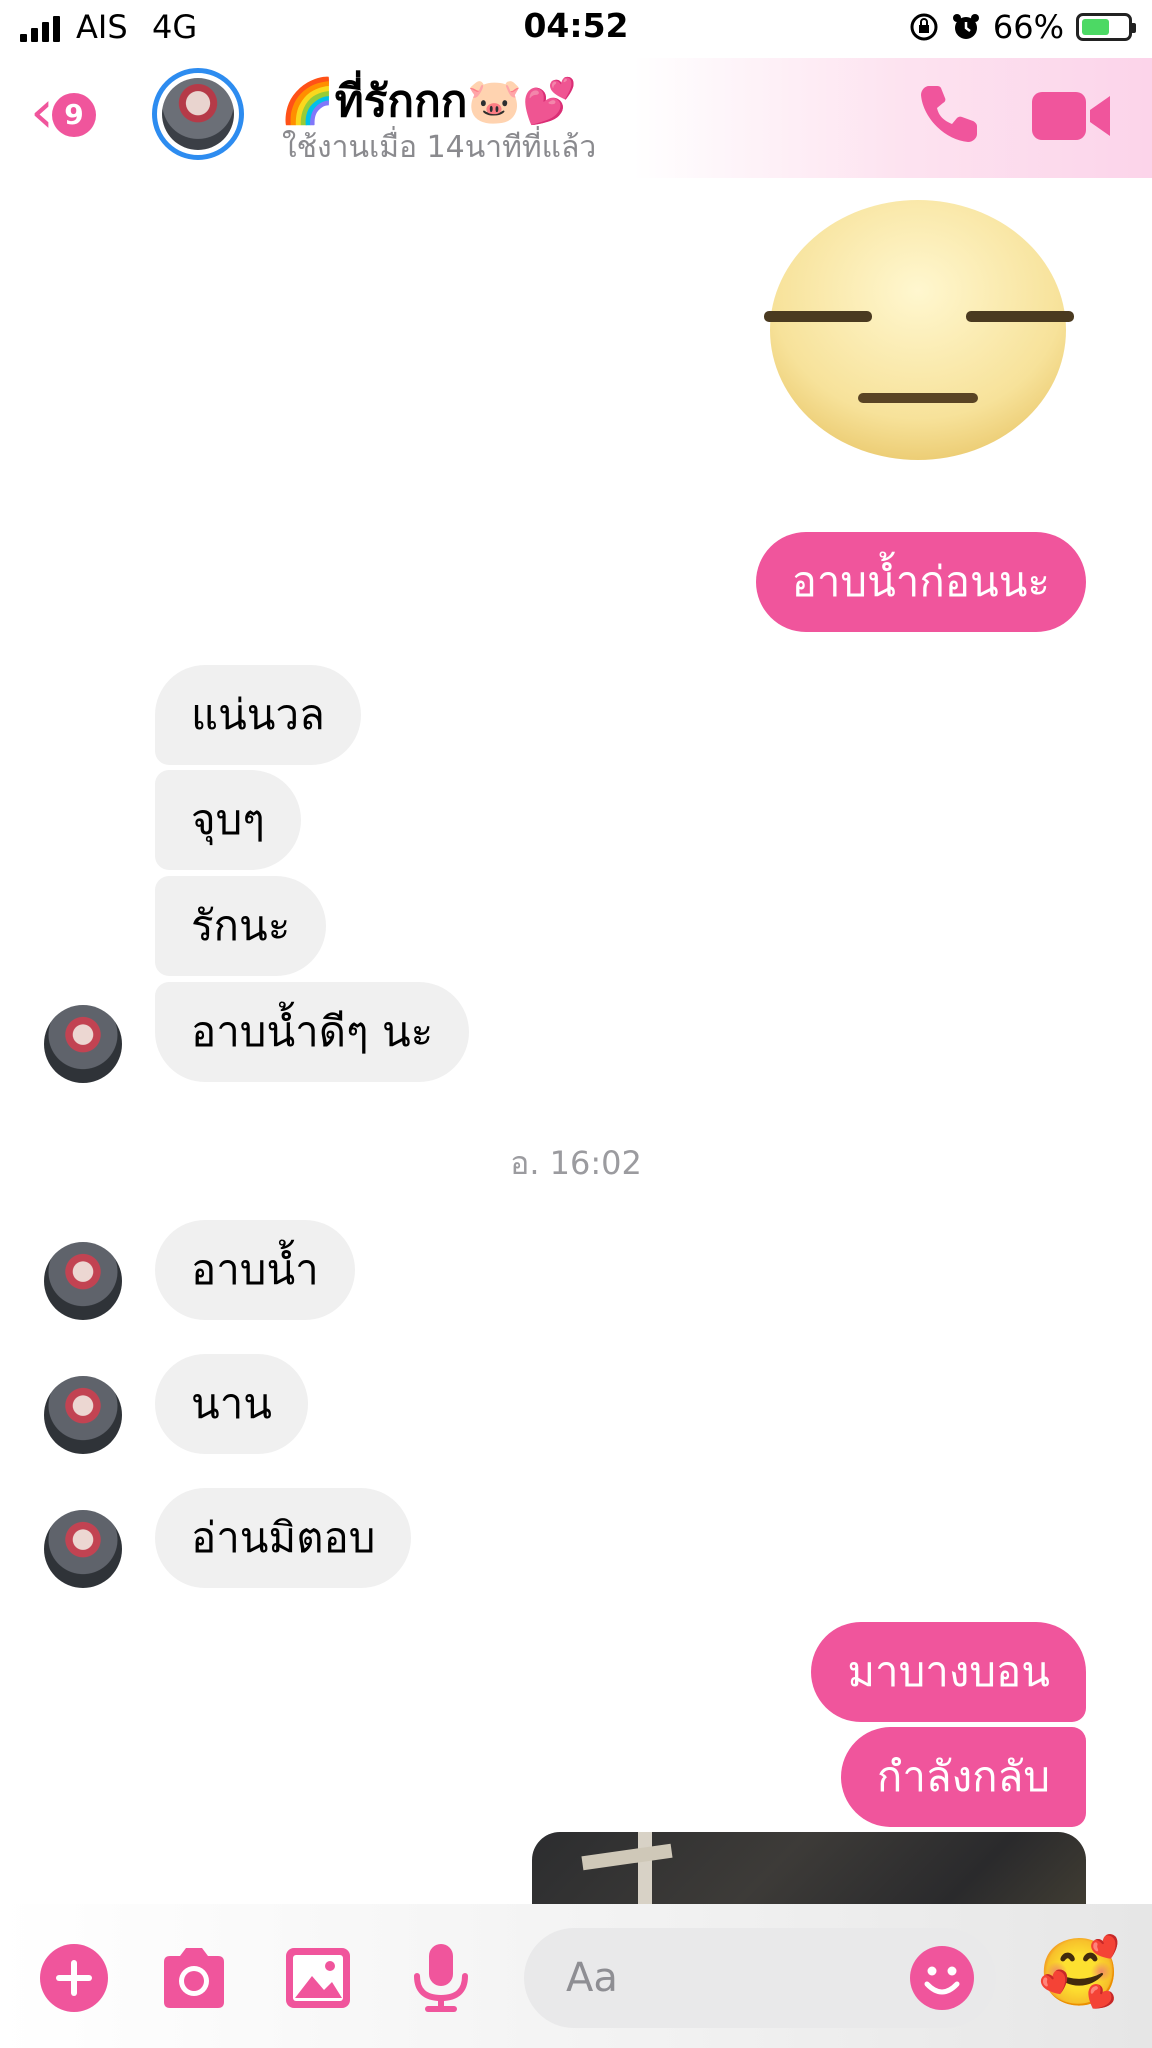 Image resolution: width=1152 pixels, height=2048 pixels. Describe the element at coordinates (74, 115) in the screenshot. I see `unread-badge: 9` at that location.